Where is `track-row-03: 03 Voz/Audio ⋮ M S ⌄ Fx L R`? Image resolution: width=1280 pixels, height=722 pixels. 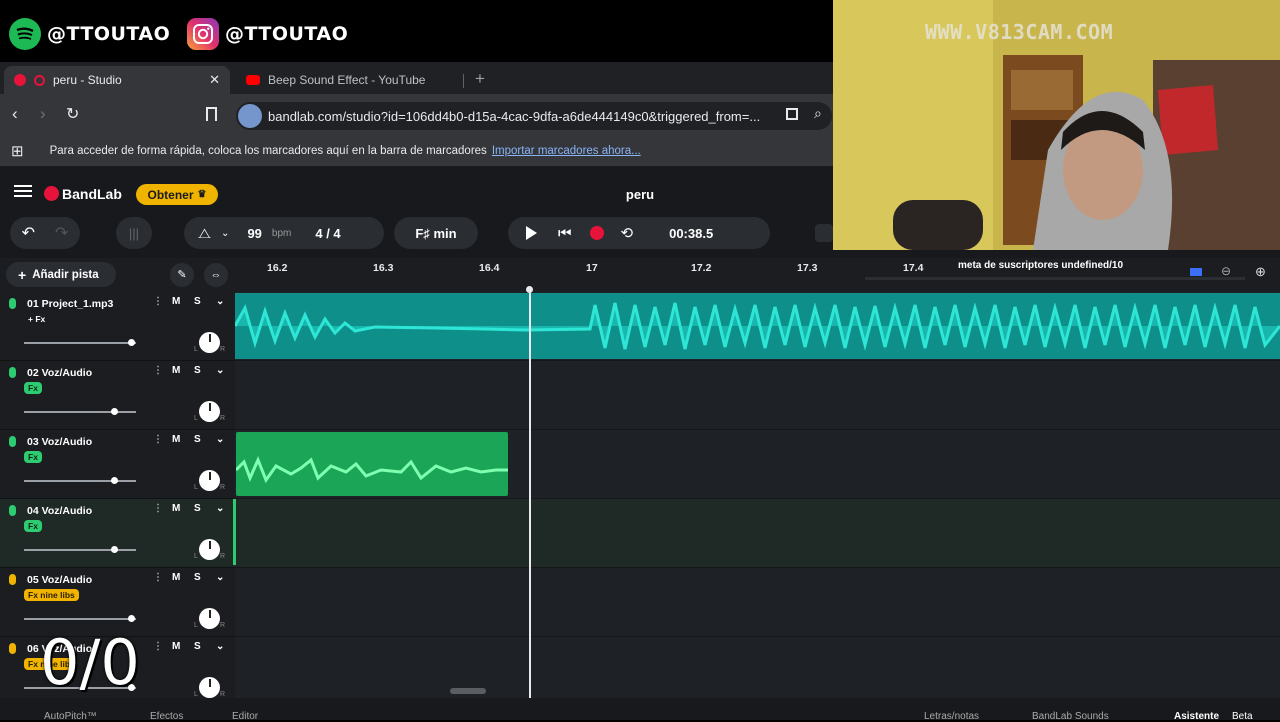 track-row-03: 03 Voz/Audio ⋮ M S ⌄ Fx L R is located at coordinates (117, 464).